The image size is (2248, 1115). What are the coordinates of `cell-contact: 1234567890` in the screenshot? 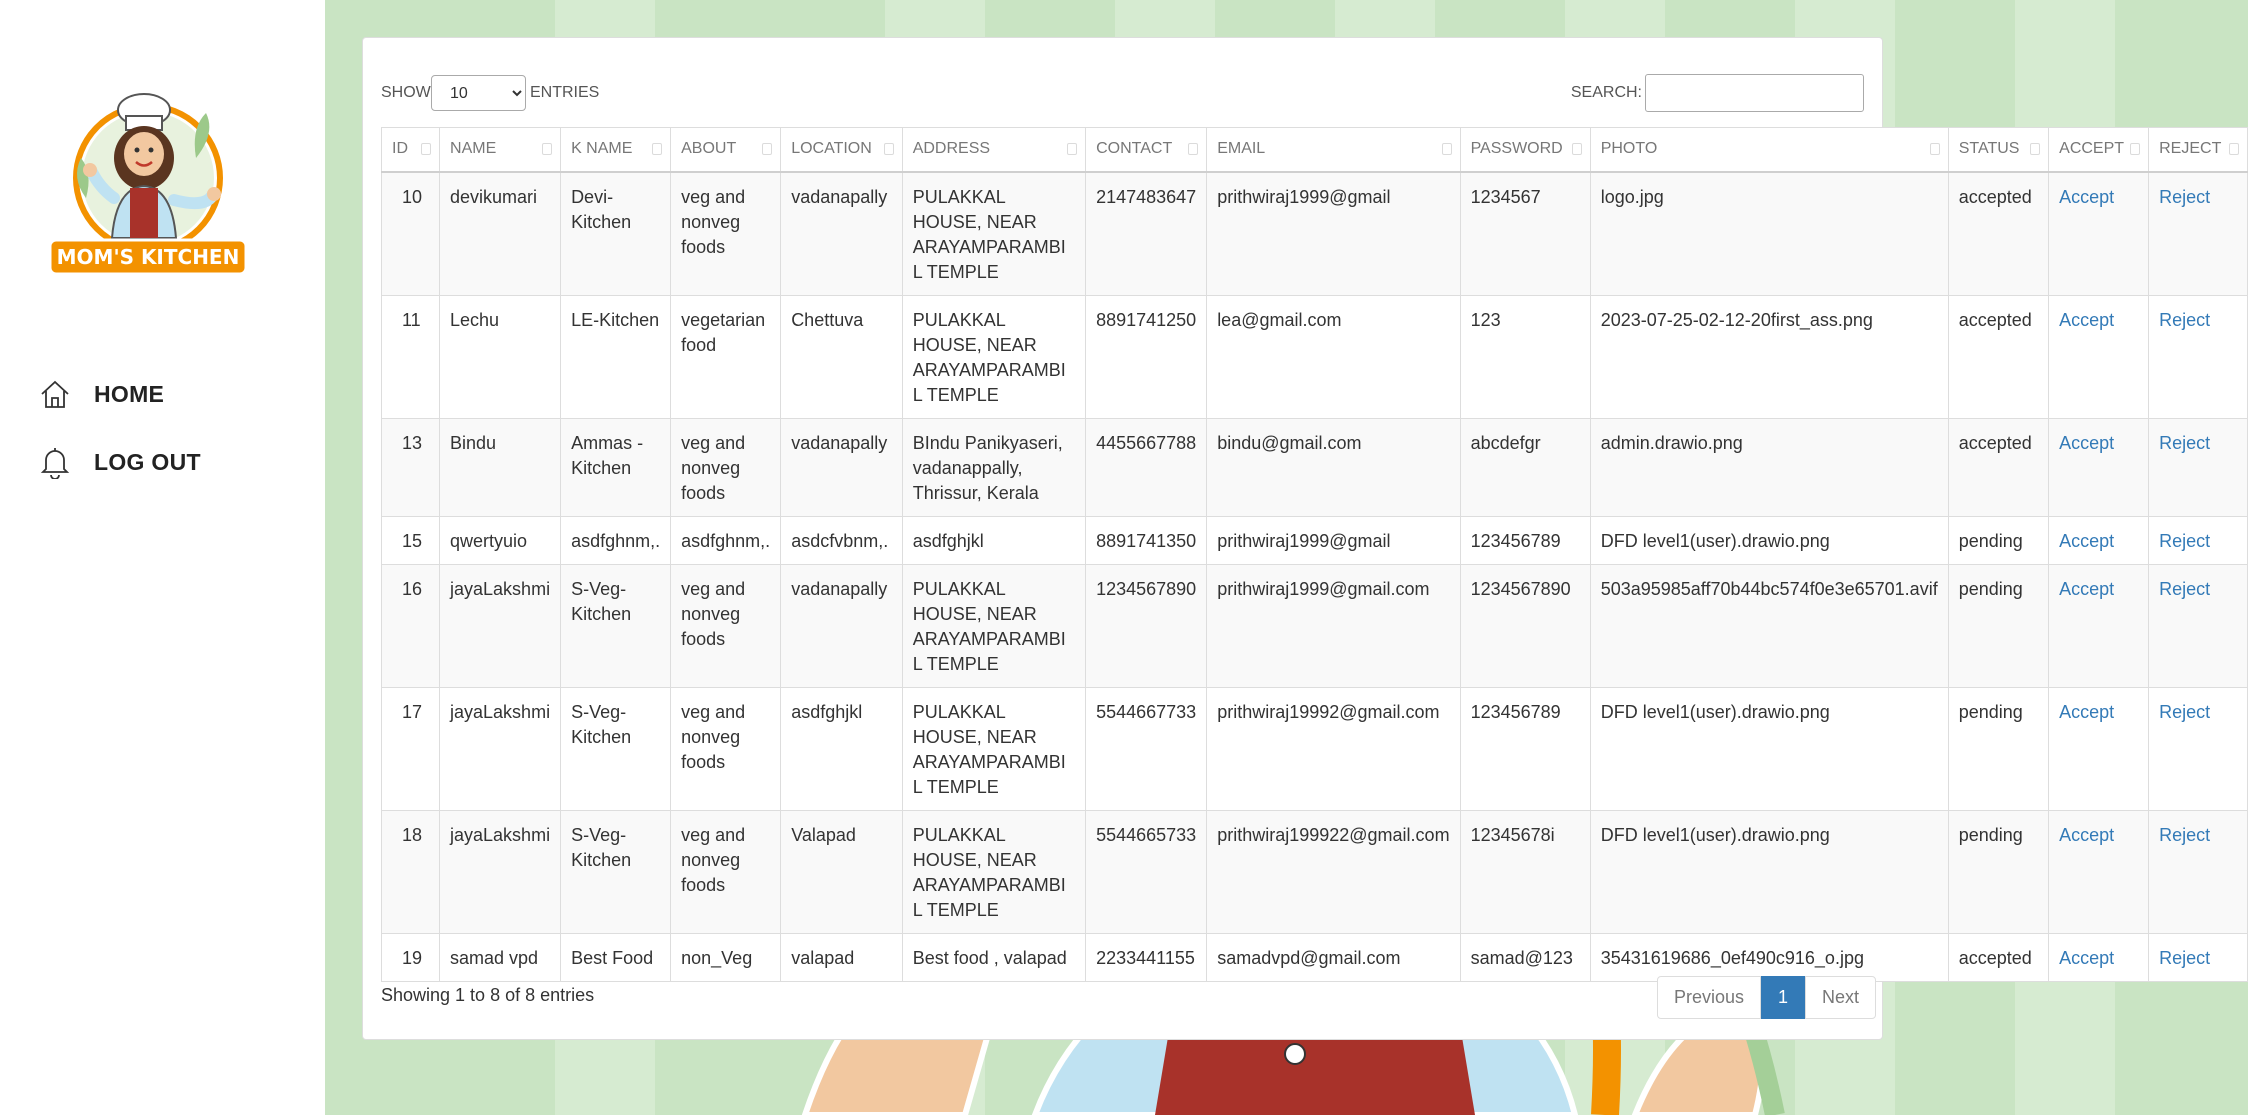 It's located at (1146, 625).